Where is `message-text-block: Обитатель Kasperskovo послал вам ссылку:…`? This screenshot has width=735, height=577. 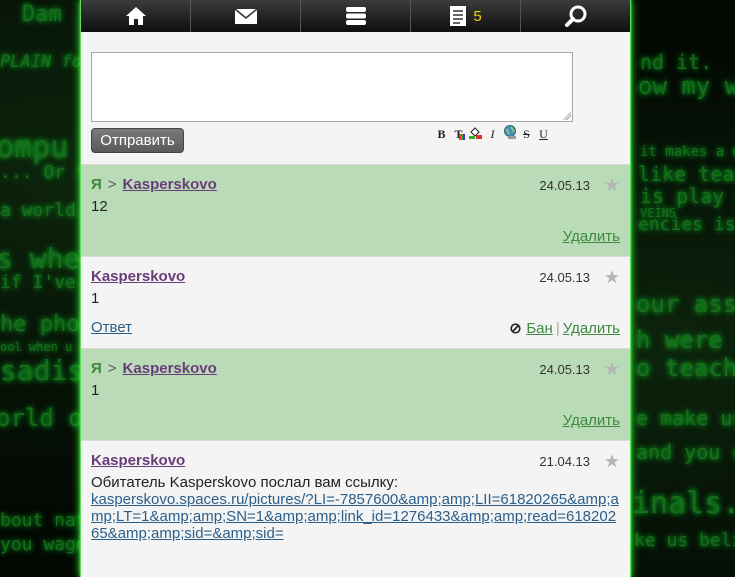 message-text-block: Обитатель Kasperskovo послал вам ссылку:… is located at coordinates (356, 508).